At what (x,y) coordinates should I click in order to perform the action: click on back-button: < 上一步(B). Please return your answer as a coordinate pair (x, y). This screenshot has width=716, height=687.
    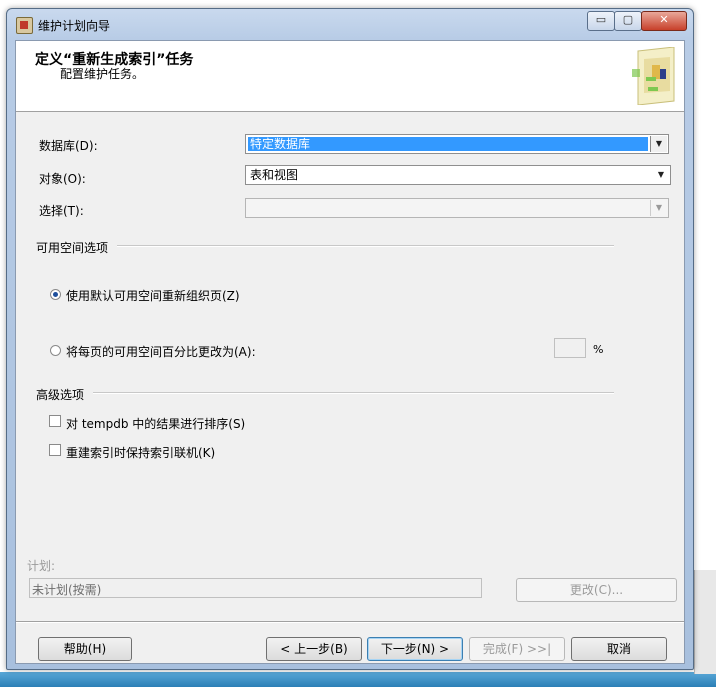
    Looking at the image, I should click on (314, 649).